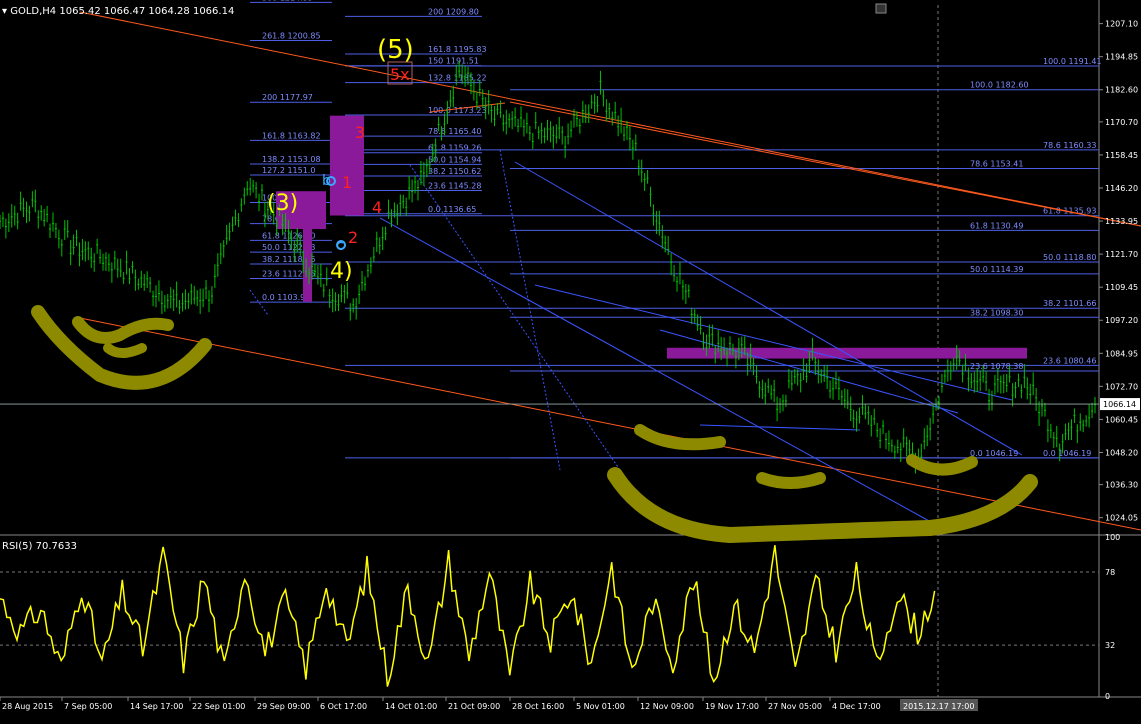 This screenshot has height=724, width=1141. What do you see at coordinates (454, 131) in the screenshot?
I see `fib-mid-label: 78.6 1165.40` at bounding box center [454, 131].